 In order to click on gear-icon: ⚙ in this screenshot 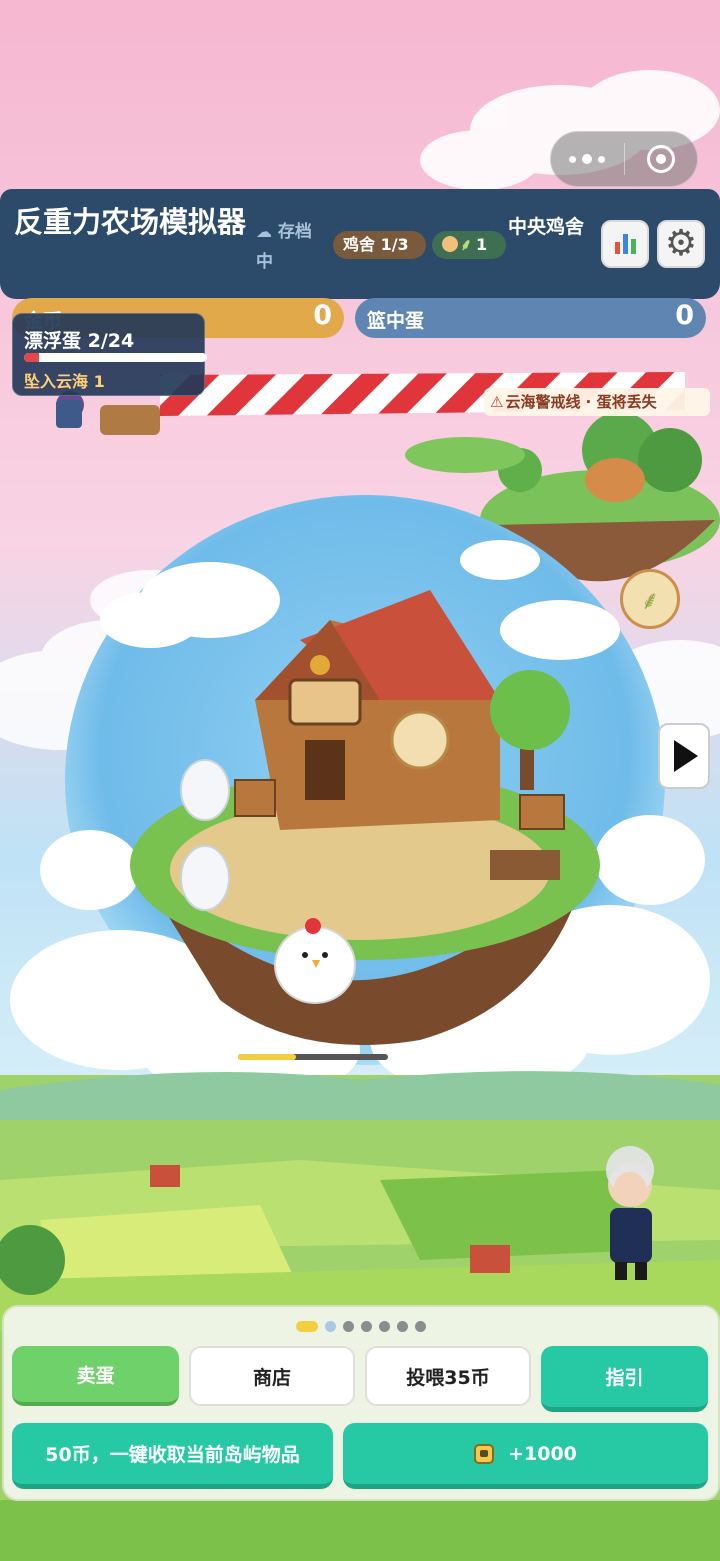, I will do `click(681, 243)`.